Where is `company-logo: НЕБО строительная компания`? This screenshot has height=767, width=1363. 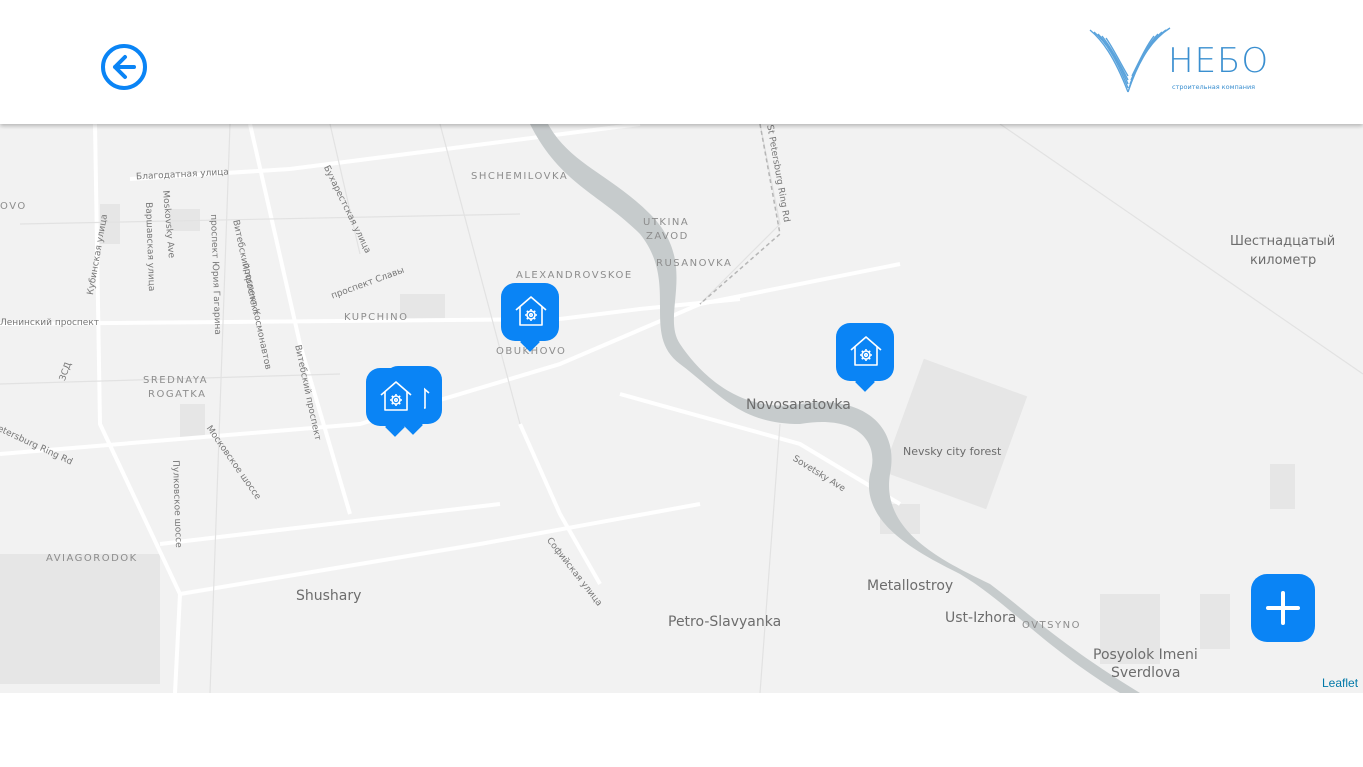 company-logo: НЕБО строительная компания is located at coordinates (1178, 61).